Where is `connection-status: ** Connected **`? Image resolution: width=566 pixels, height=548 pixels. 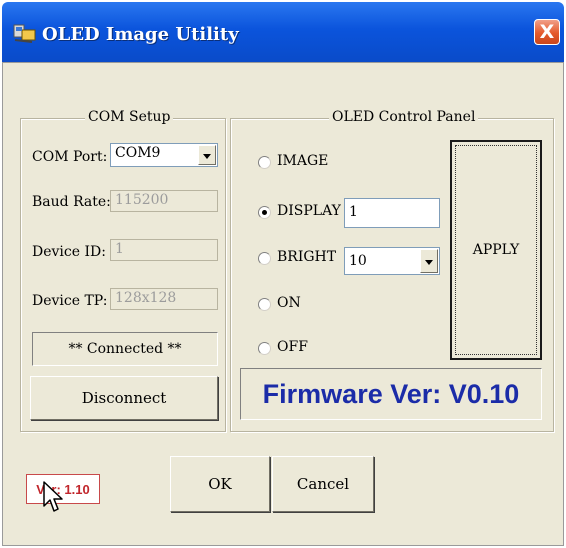
connection-status: ** Connected ** is located at coordinates (125, 349).